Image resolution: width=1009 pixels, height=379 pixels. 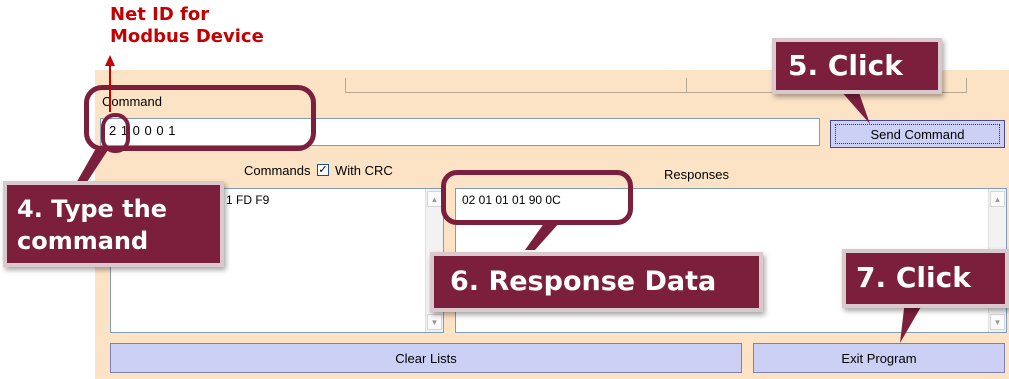 I want to click on step5-text: 5. Click, so click(x=845, y=65).